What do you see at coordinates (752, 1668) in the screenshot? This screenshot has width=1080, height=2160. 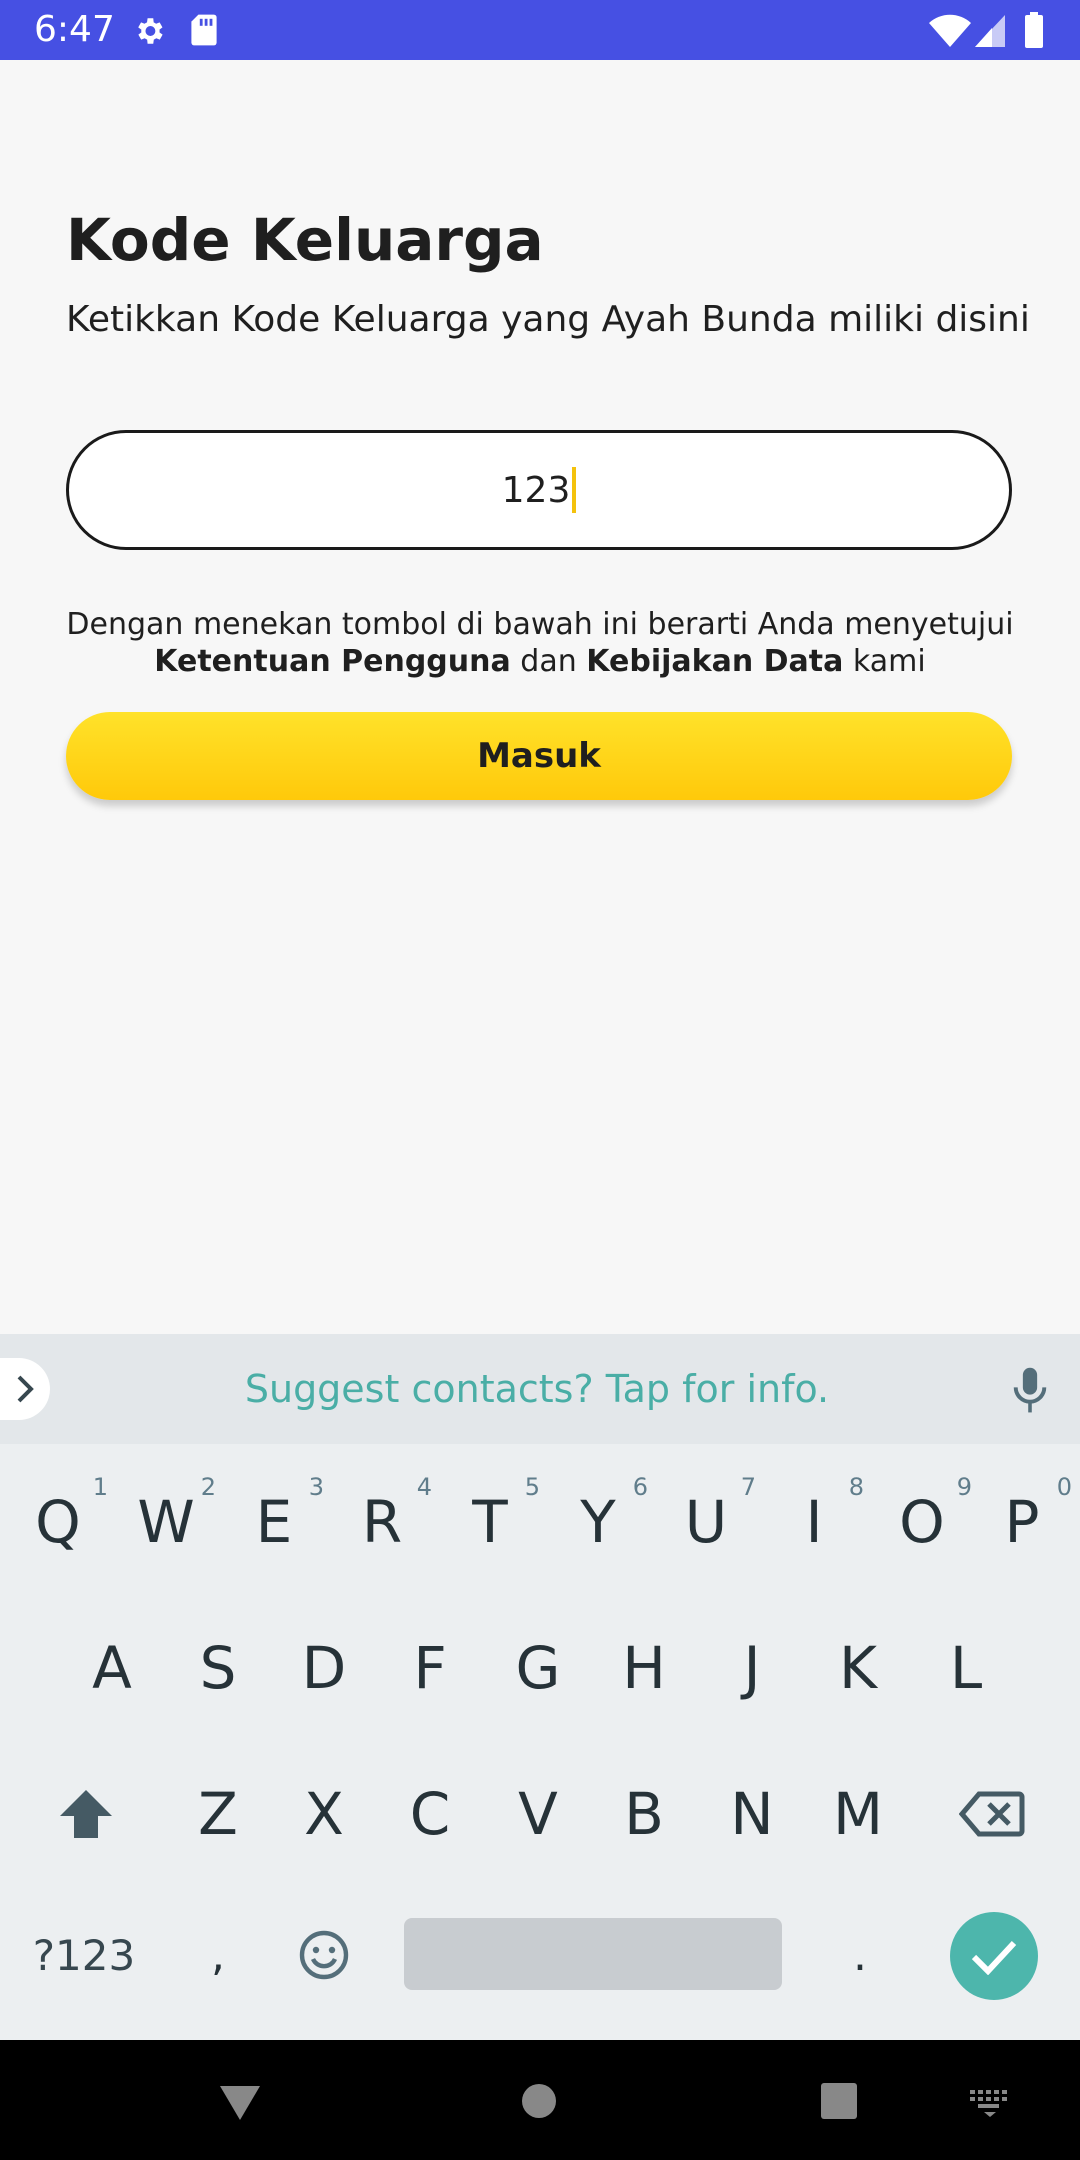 I see `key-j: J` at bounding box center [752, 1668].